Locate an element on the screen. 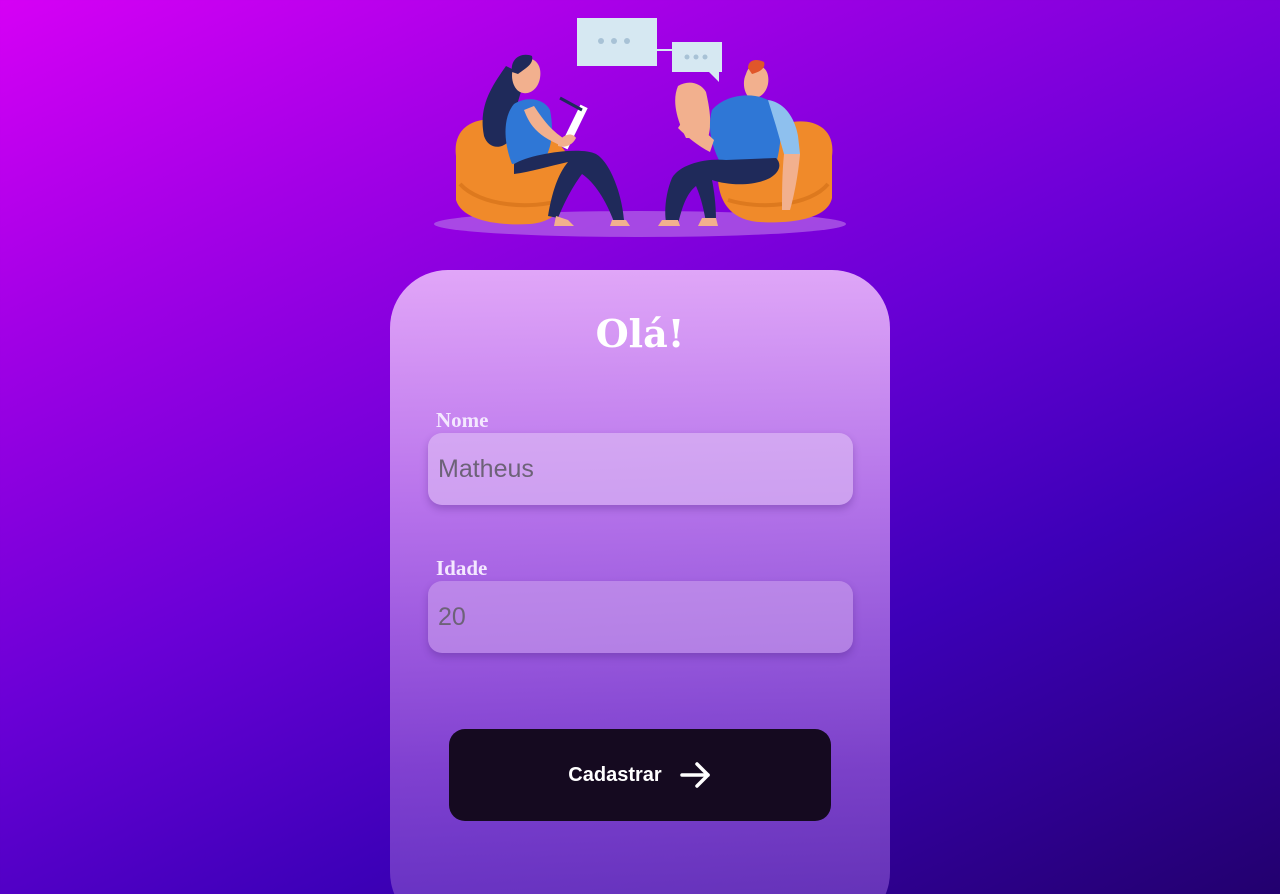  age-field-value: 20 is located at coordinates (452, 616).